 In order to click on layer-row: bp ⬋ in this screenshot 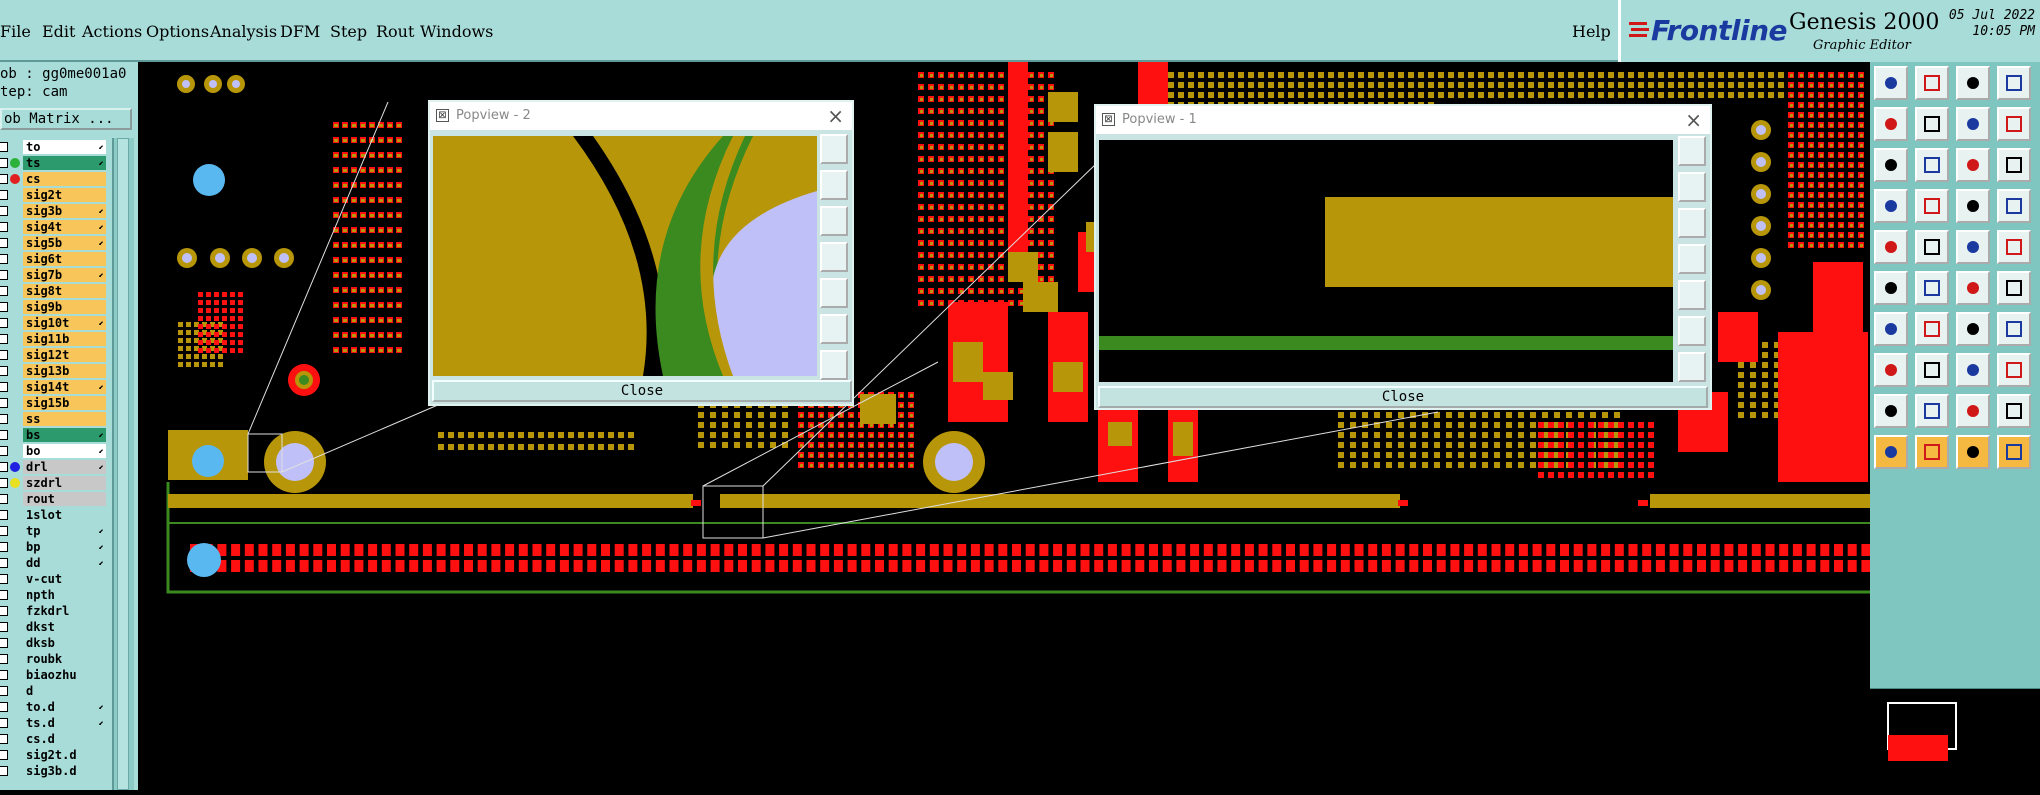, I will do `click(56, 547)`.